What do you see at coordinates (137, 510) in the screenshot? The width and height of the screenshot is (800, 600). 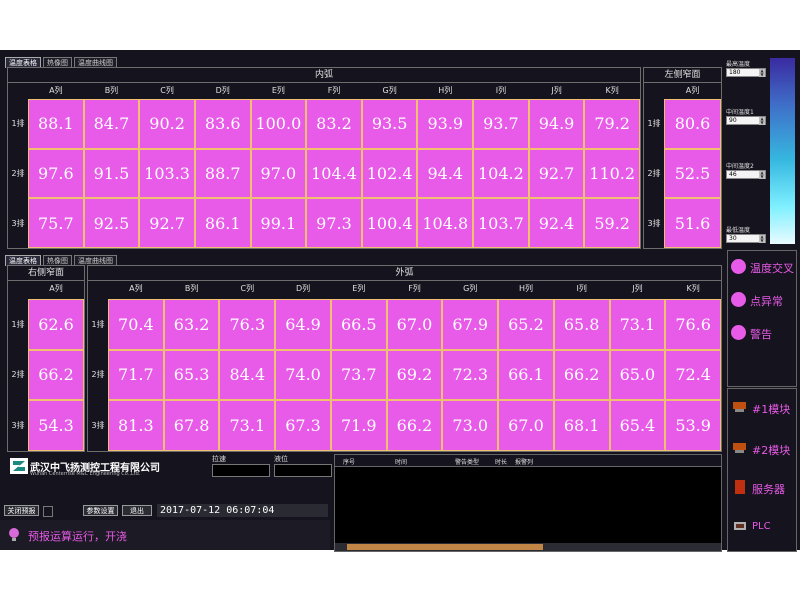 I see `exit-button: 退出` at bounding box center [137, 510].